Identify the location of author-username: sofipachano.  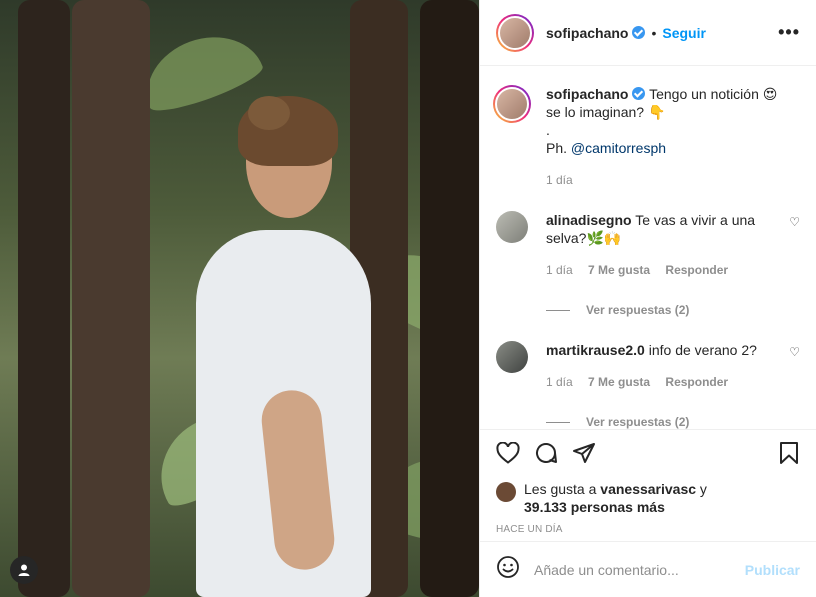
(587, 33).